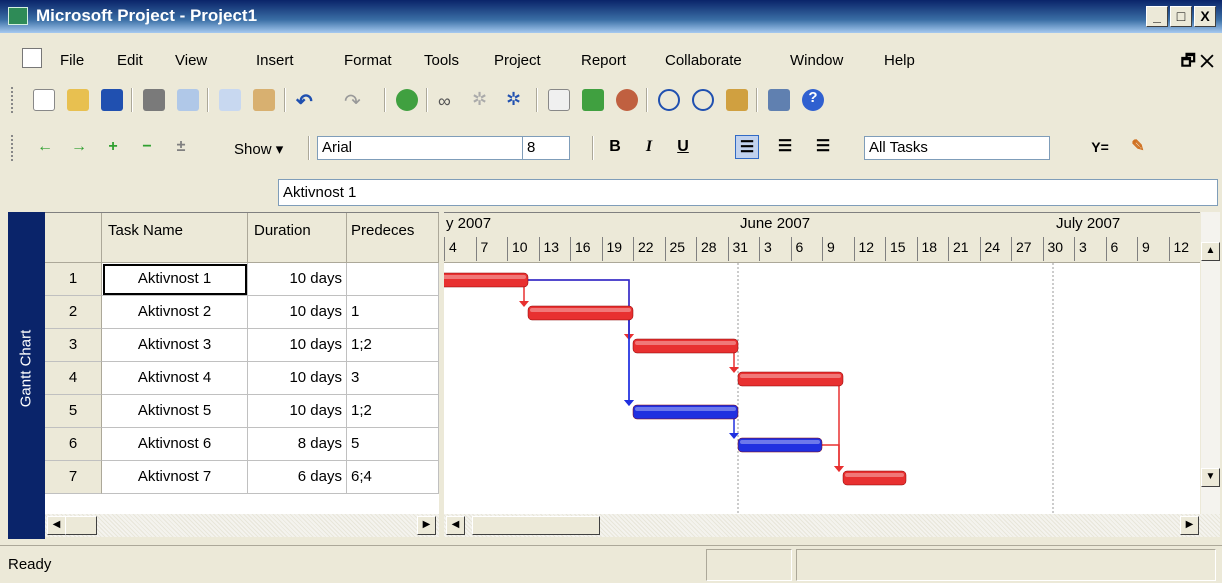 This screenshot has height=583, width=1222. Describe the element at coordinates (188, 100) in the screenshot. I see `print-preview-icon` at that location.